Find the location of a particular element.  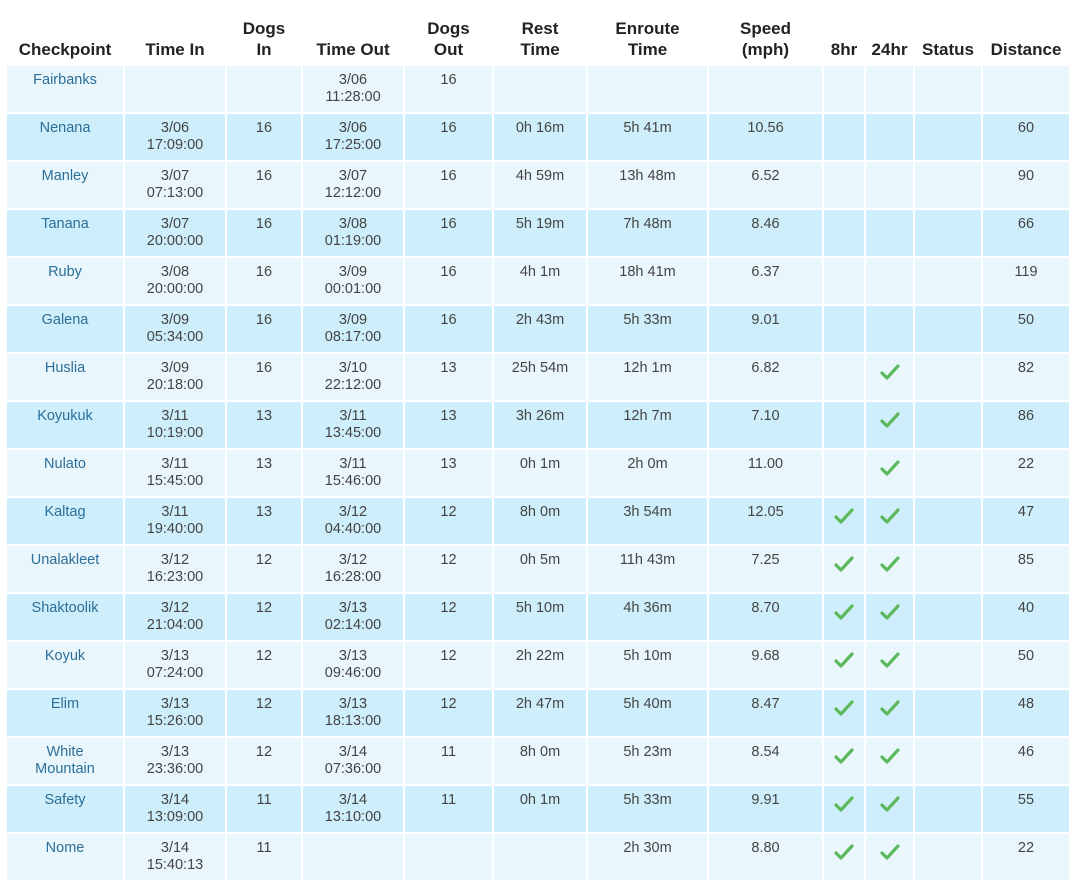

checkpoint-link: Safety is located at coordinates (65, 809).